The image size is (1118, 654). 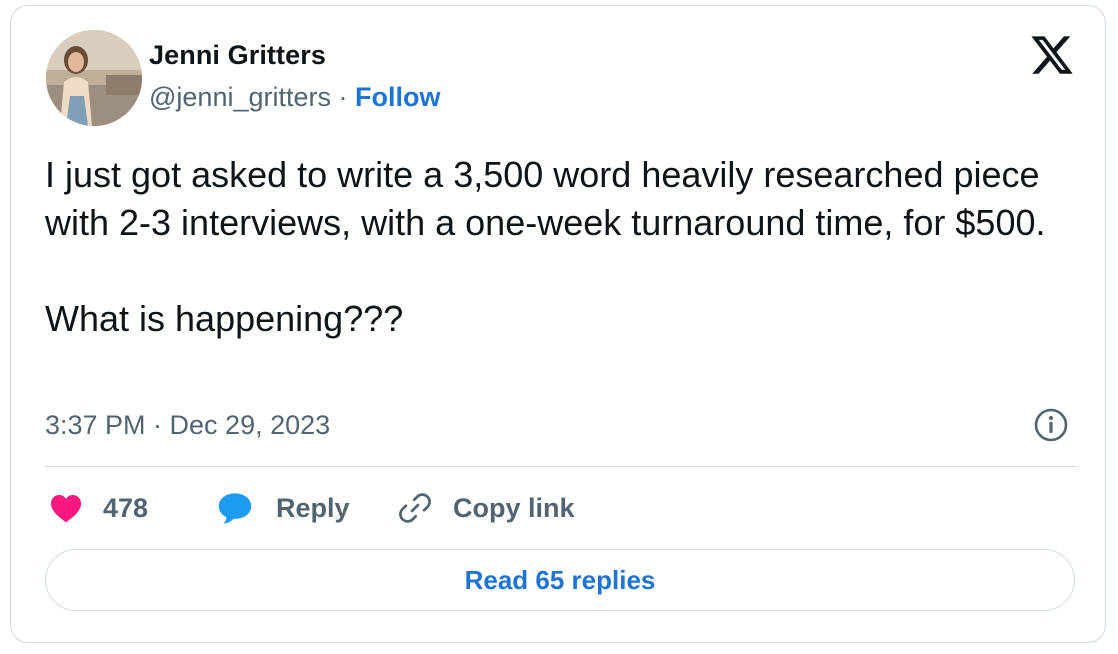 What do you see at coordinates (313, 507) in the screenshot?
I see `reply-label: Reply` at bounding box center [313, 507].